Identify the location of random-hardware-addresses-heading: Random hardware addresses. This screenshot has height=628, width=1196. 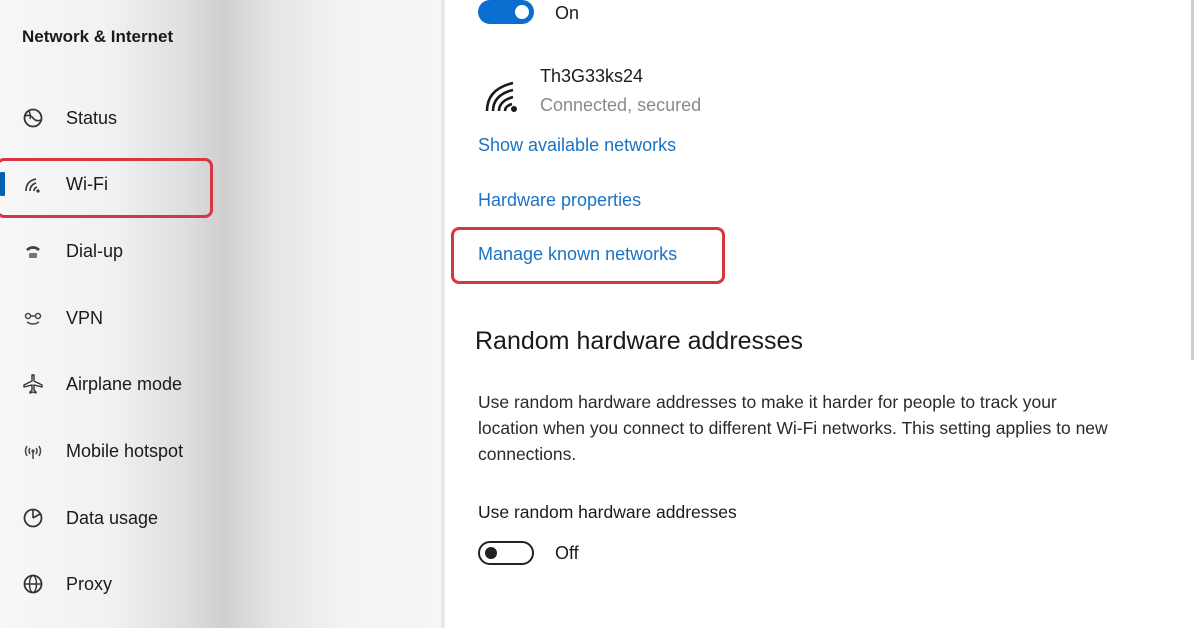
(639, 341).